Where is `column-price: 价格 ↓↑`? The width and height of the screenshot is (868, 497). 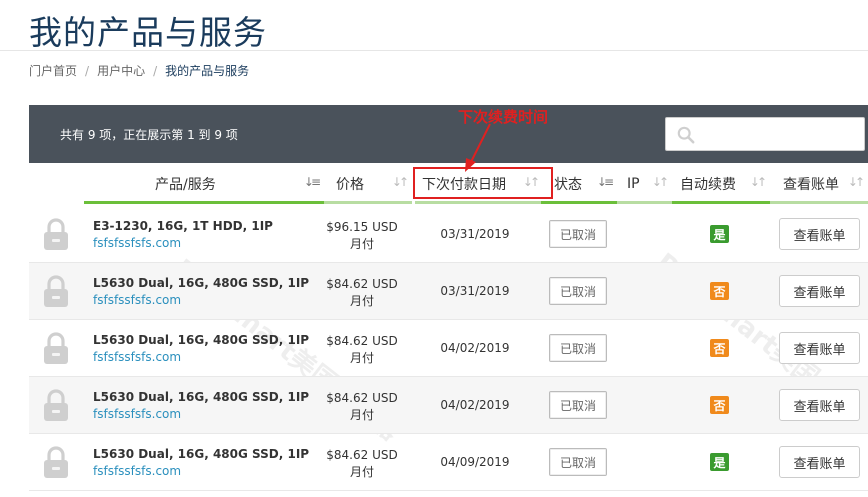 column-price: 价格 ↓↑ is located at coordinates (368, 183).